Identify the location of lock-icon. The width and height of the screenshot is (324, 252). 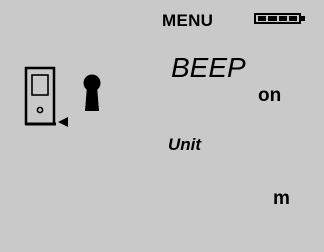
(92, 92).